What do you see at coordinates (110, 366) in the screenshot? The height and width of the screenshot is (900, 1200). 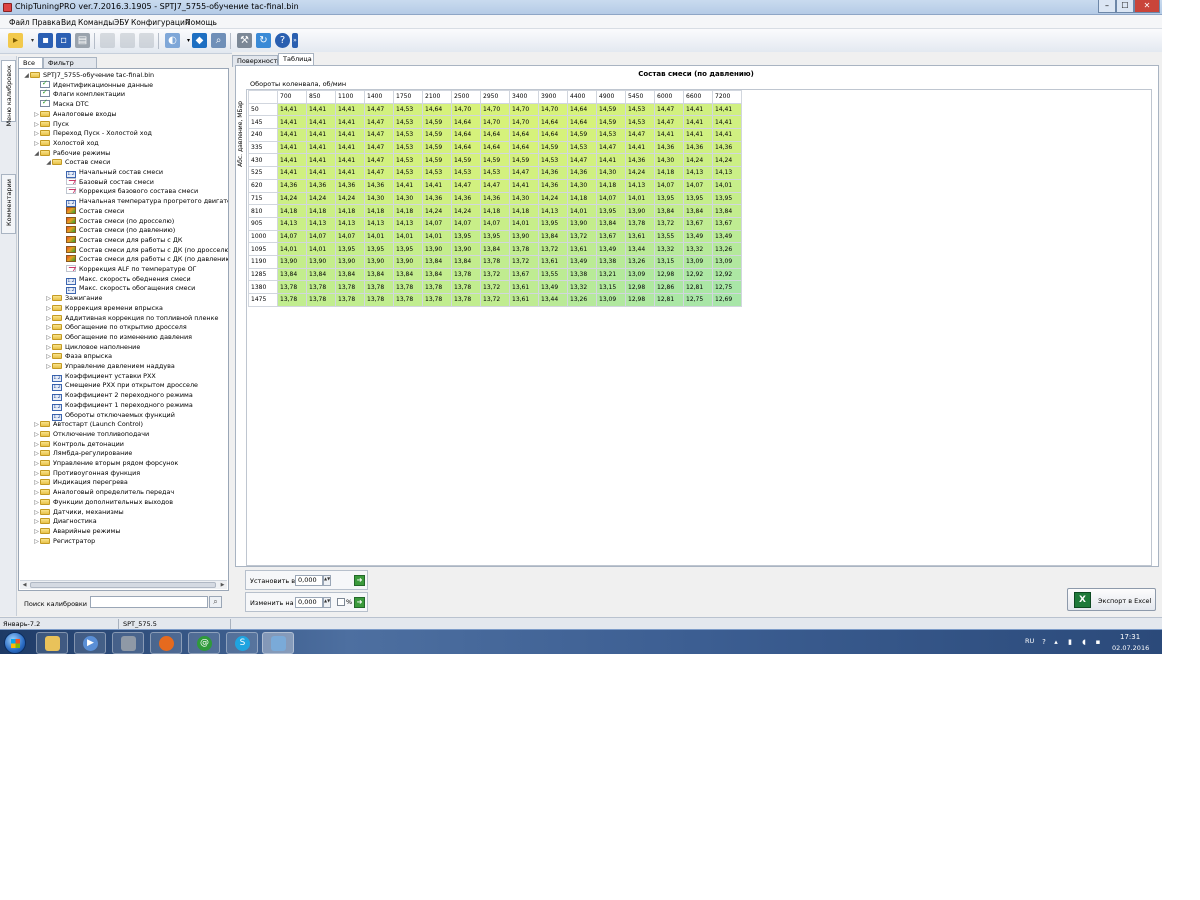 I see `tree-item: ▷ Управление давлением наддува` at bounding box center [110, 366].